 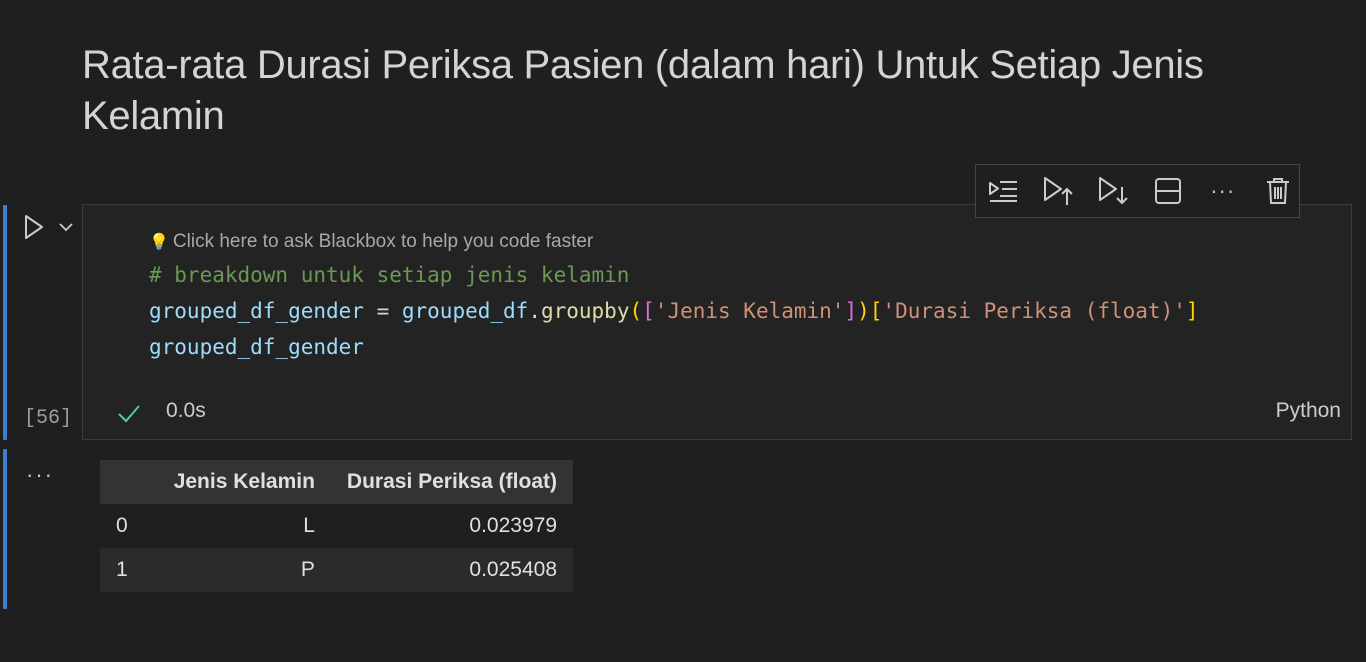 What do you see at coordinates (122, 569) in the screenshot?
I see `table-cell-index: 1` at bounding box center [122, 569].